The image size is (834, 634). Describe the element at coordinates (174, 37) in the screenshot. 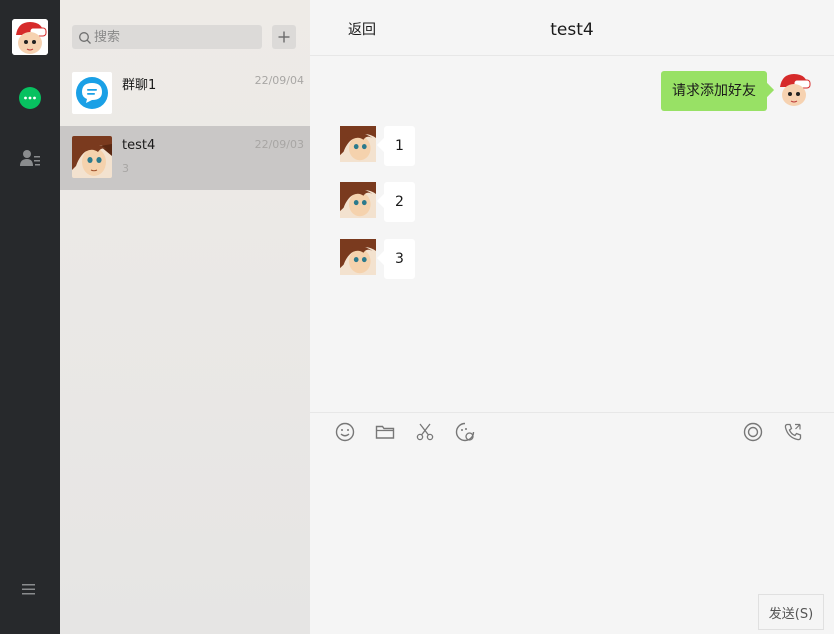

I see `search-input` at that location.